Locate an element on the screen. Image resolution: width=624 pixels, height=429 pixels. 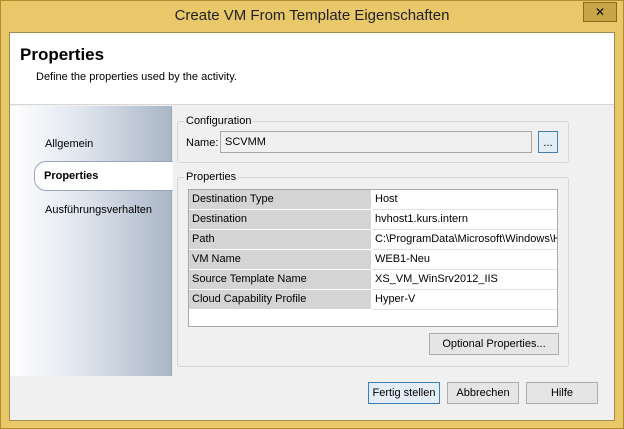
properties-group-label: Properties is located at coordinates (211, 177).